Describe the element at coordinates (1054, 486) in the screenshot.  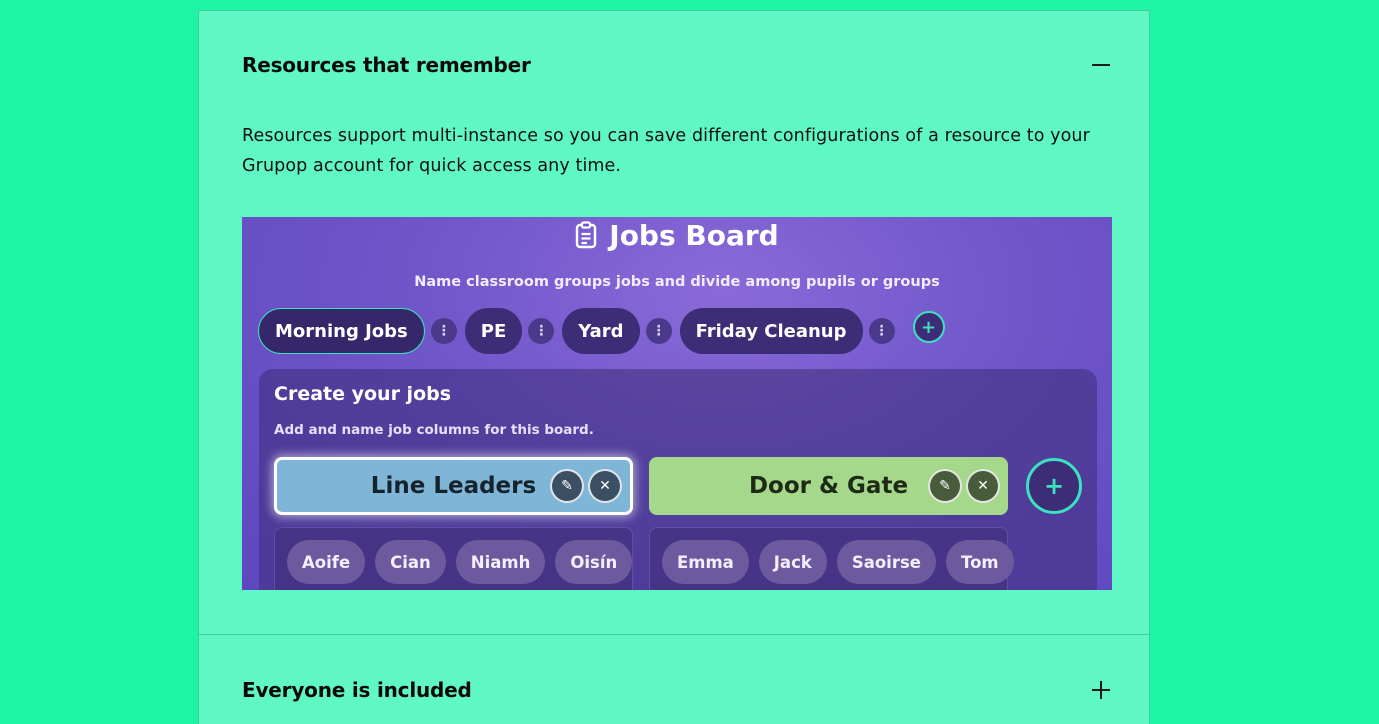
I see `add-job-button: +` at that location.